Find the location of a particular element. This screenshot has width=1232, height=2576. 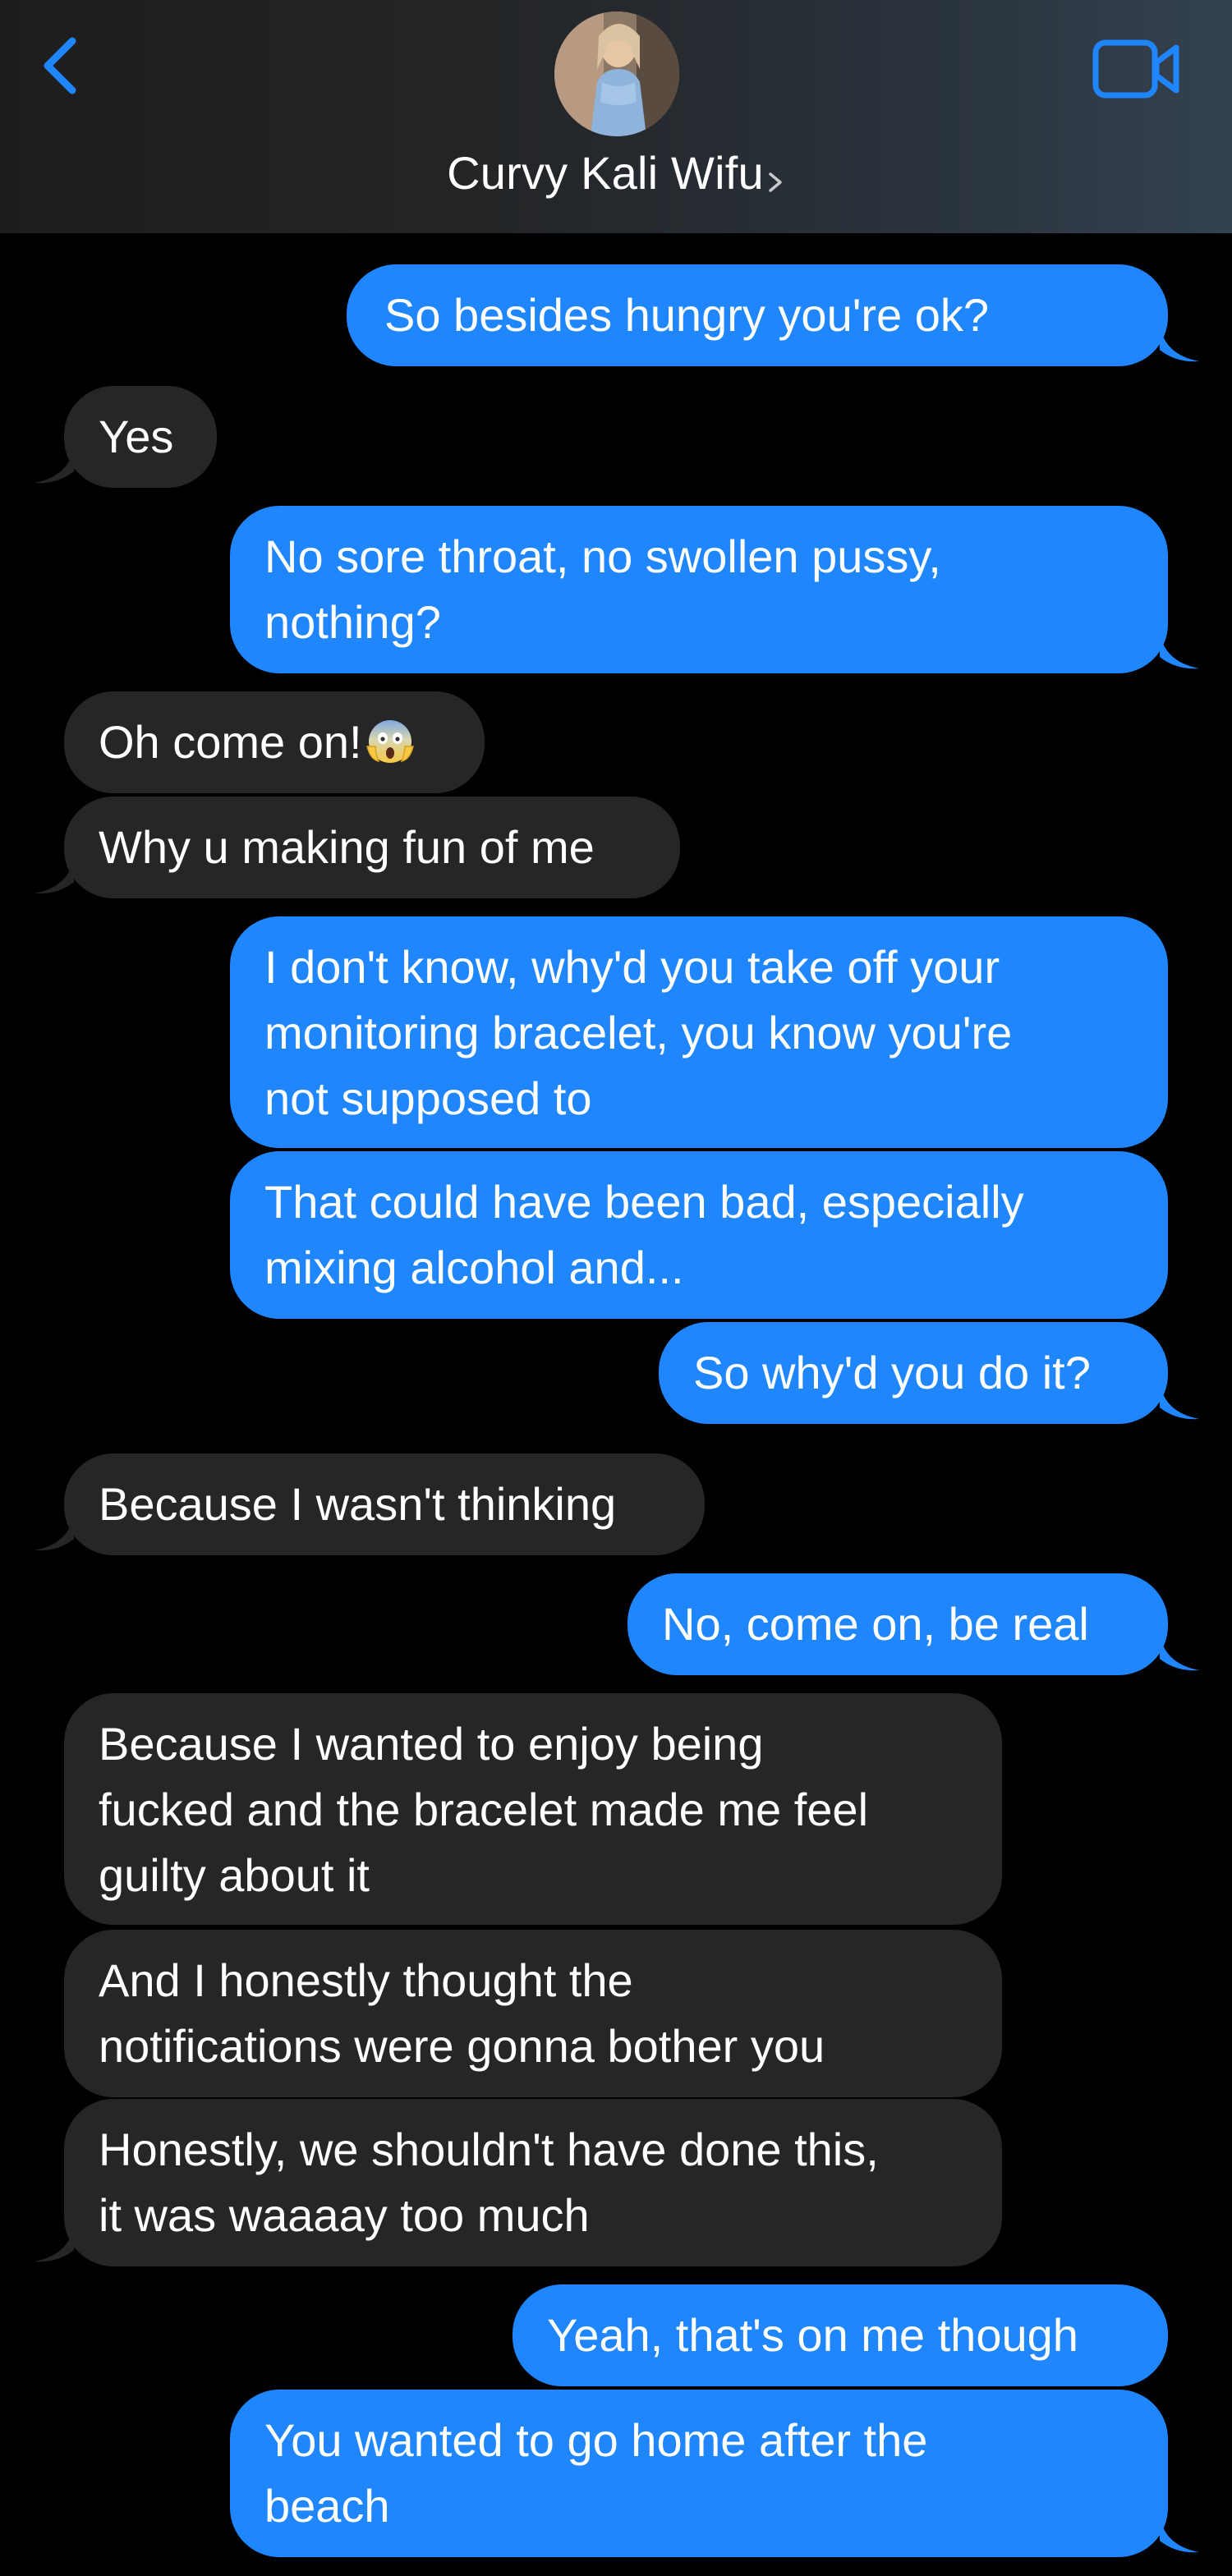

video-call-button is located at coordinates (1137, 69).